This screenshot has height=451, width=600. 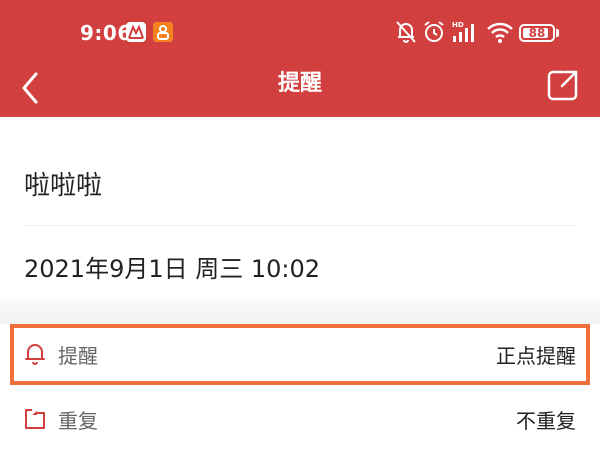 What do you see at coordinates (78, 421) in the screenshot?
I see `repeat-label: 重复` at bounding box center [78, 421].